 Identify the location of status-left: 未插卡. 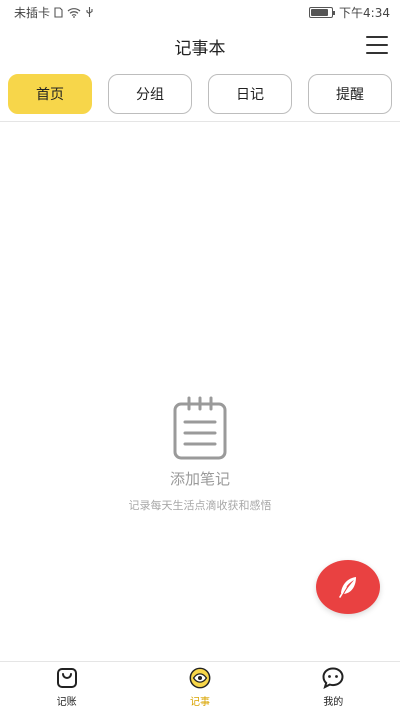
(54, 12).